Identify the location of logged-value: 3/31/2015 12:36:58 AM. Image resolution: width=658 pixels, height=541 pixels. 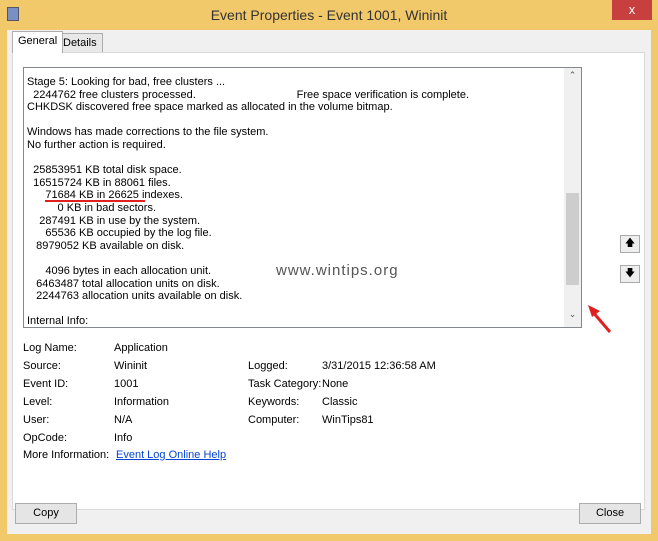
(379, 366).